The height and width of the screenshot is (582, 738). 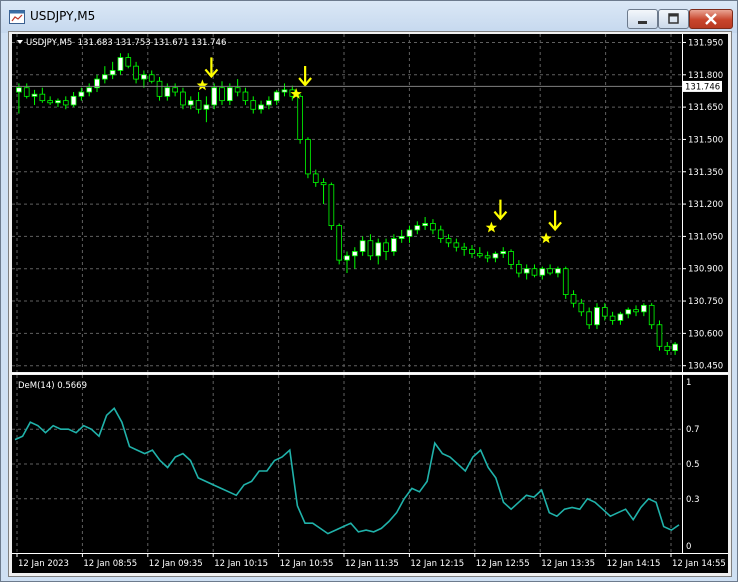 What do you see at coordinates (176, 564) in the screenshot?
I see `time-tick-label: 12 Jan 09:35` at bounding box center [176, 564].